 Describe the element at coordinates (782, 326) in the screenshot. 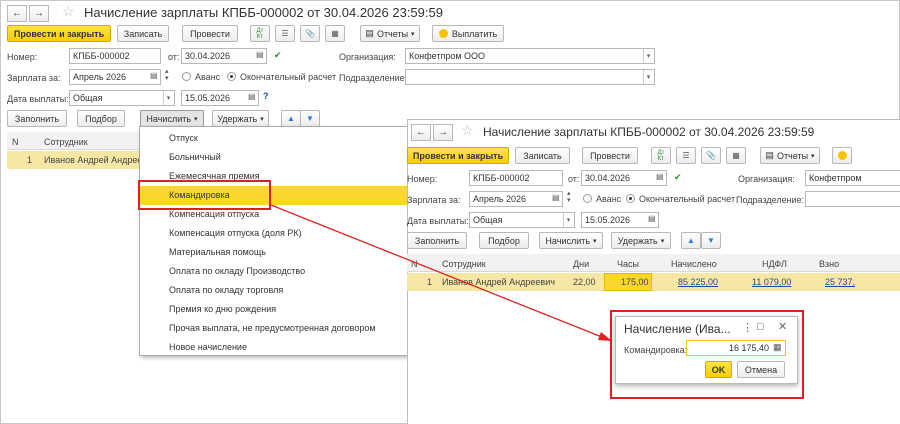

I see `close-icon: ✕` at that location.